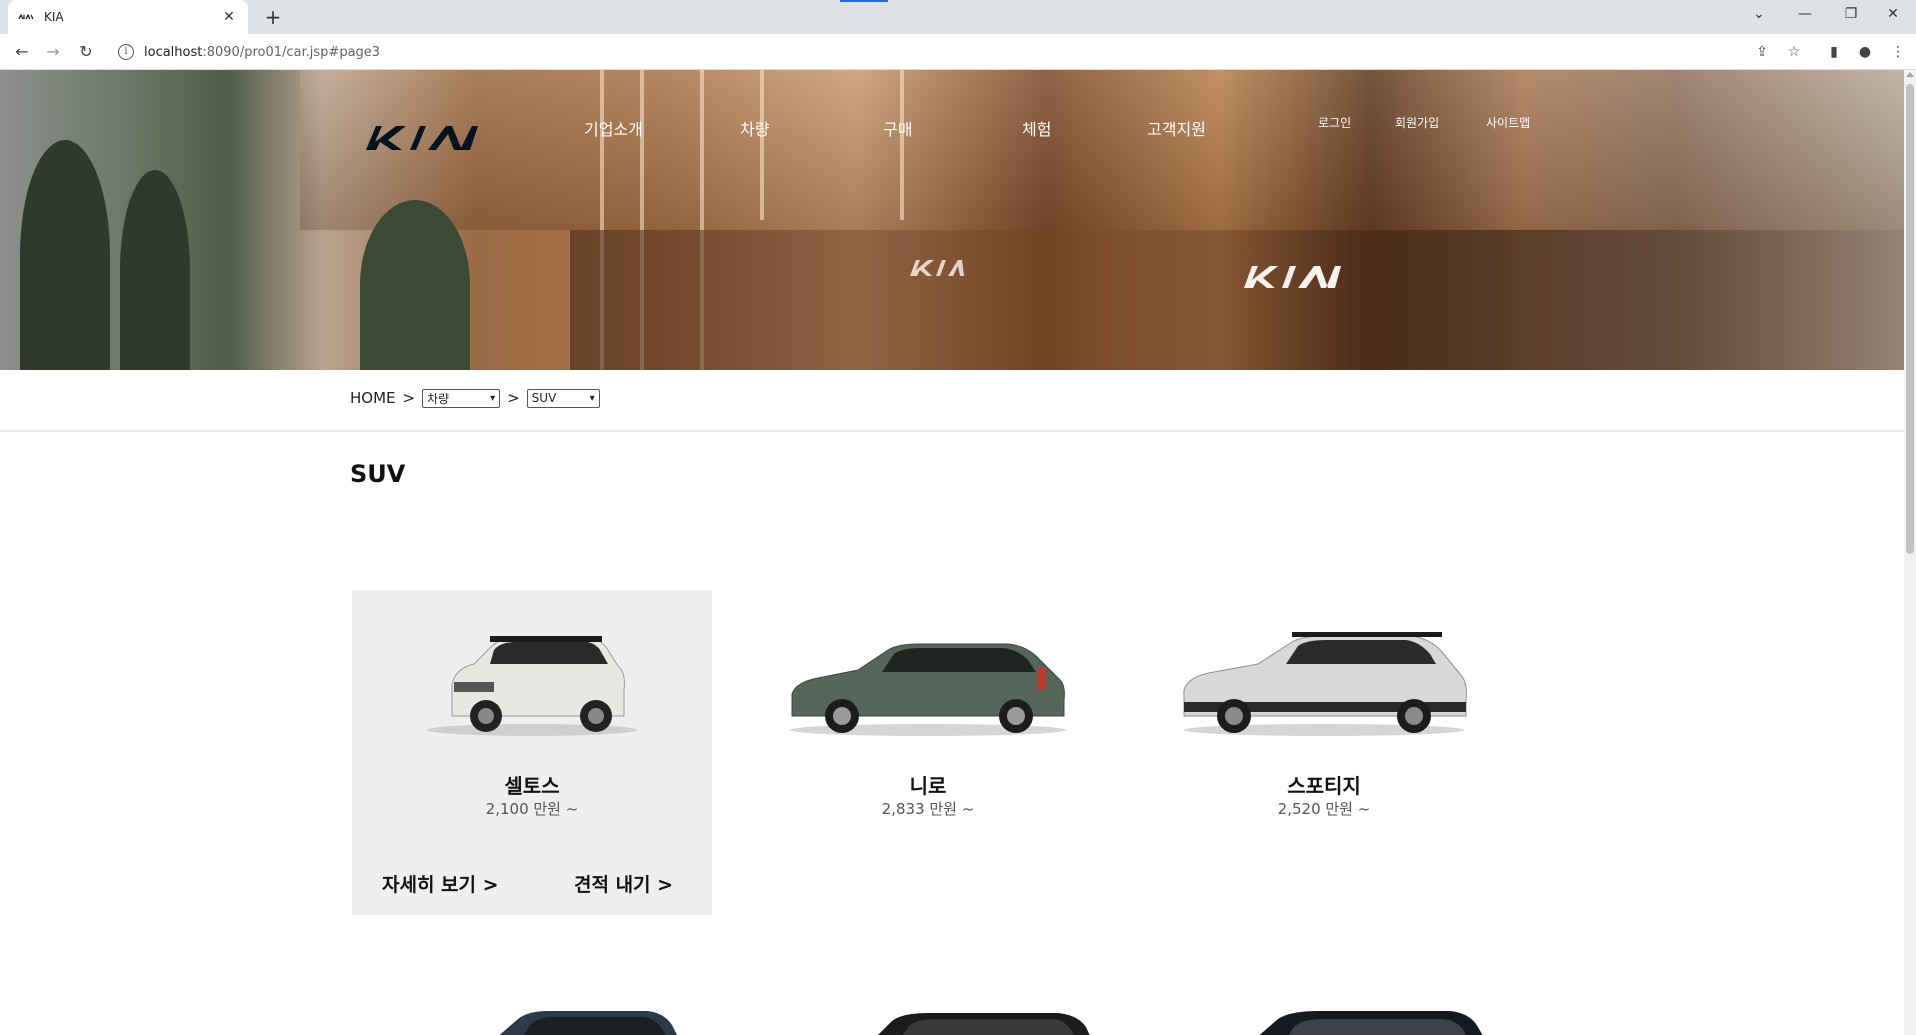 The width and height of the screenshot is (1916, 1035). I want to click on page-title: SUV, so click(378, 474).